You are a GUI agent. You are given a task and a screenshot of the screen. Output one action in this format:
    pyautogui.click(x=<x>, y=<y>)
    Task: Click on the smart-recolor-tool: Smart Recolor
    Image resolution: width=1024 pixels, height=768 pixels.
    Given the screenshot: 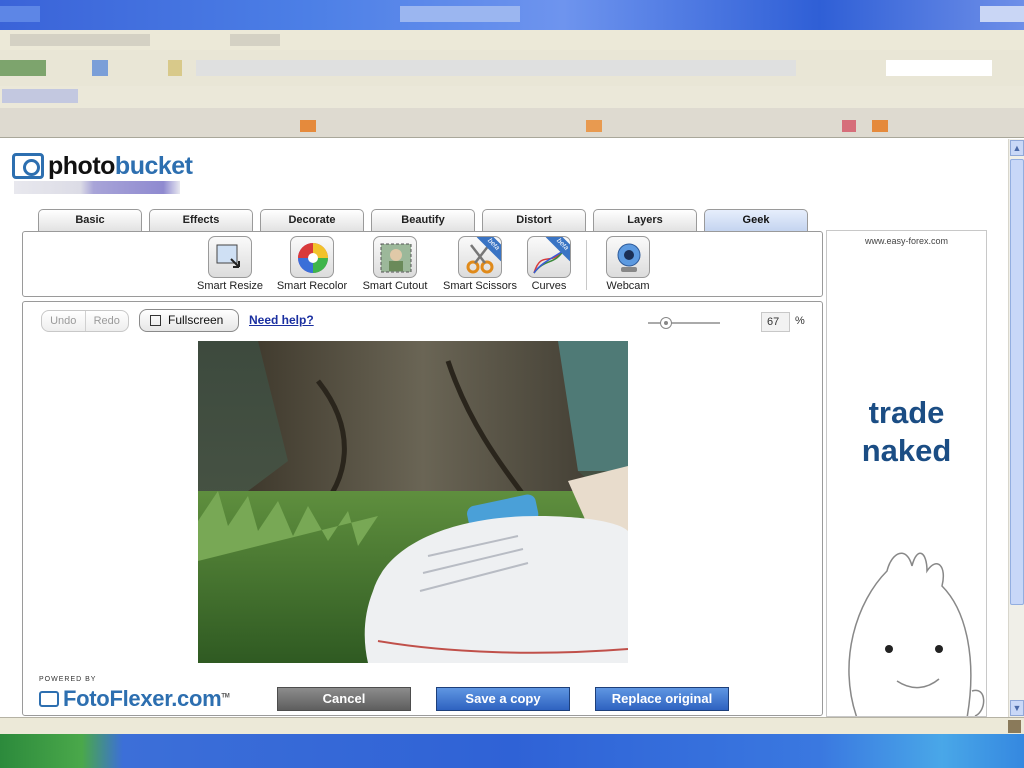 What is the action you would take?
    pyautogui.click(x=312, y=264)
    